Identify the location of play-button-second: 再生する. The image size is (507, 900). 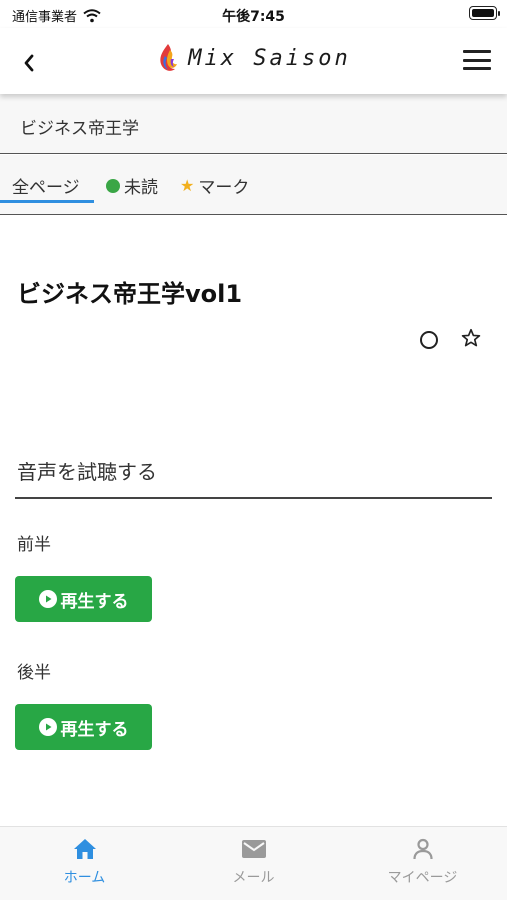
(83, 727).